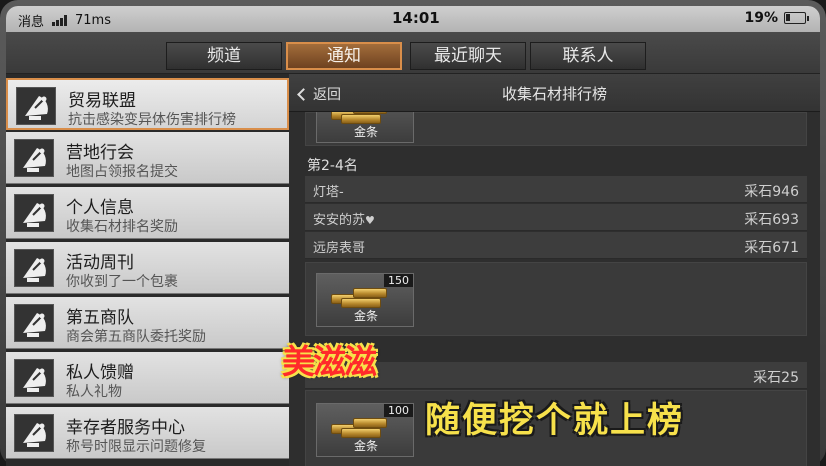  I want to click on list-item: 第五商队 商会第五商队委托奖励, so click(147, 323).